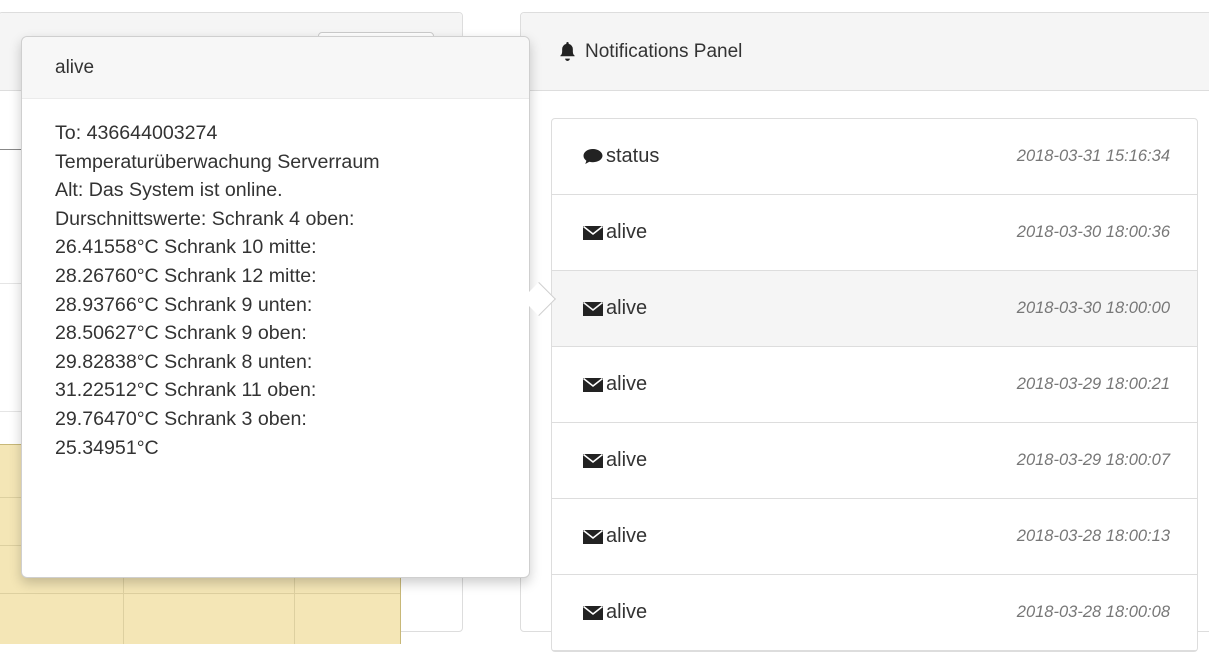 This screenshot has height=652, width=1209. What do you see at coordinates (107, 447) in the screenshot?
I see `popover-line: 25.34951°C` at bounding box center [107, 447].